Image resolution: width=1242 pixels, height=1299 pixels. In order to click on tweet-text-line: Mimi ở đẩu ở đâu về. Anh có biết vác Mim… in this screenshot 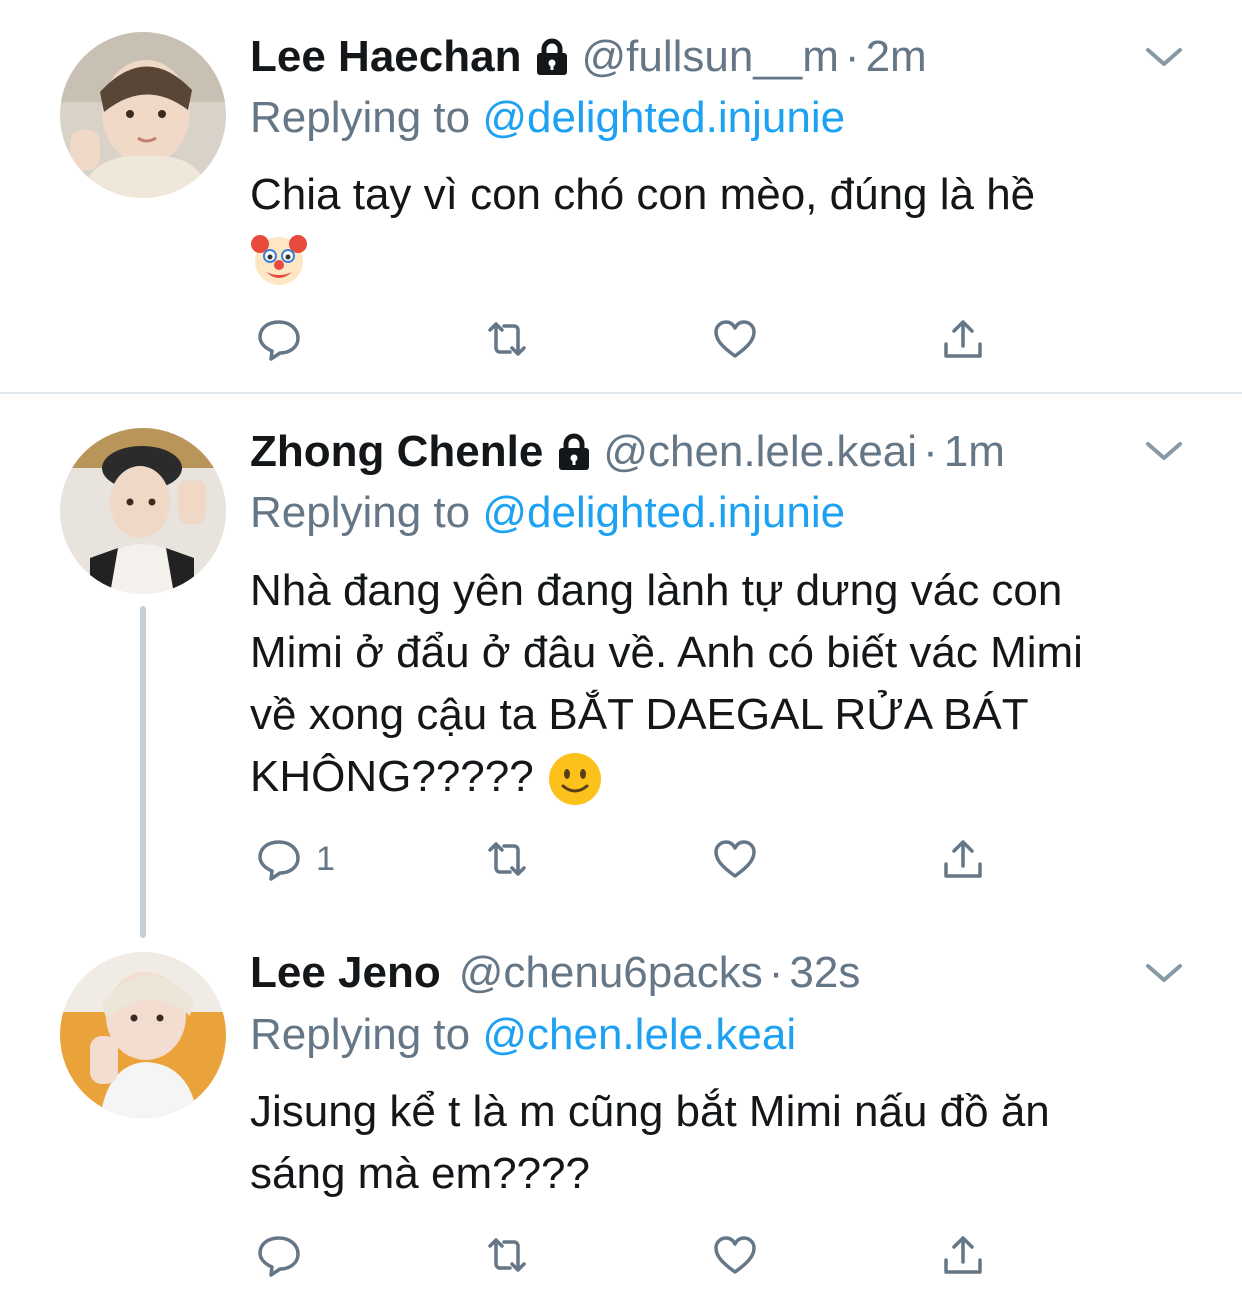, I will do `click(666, 652)`.